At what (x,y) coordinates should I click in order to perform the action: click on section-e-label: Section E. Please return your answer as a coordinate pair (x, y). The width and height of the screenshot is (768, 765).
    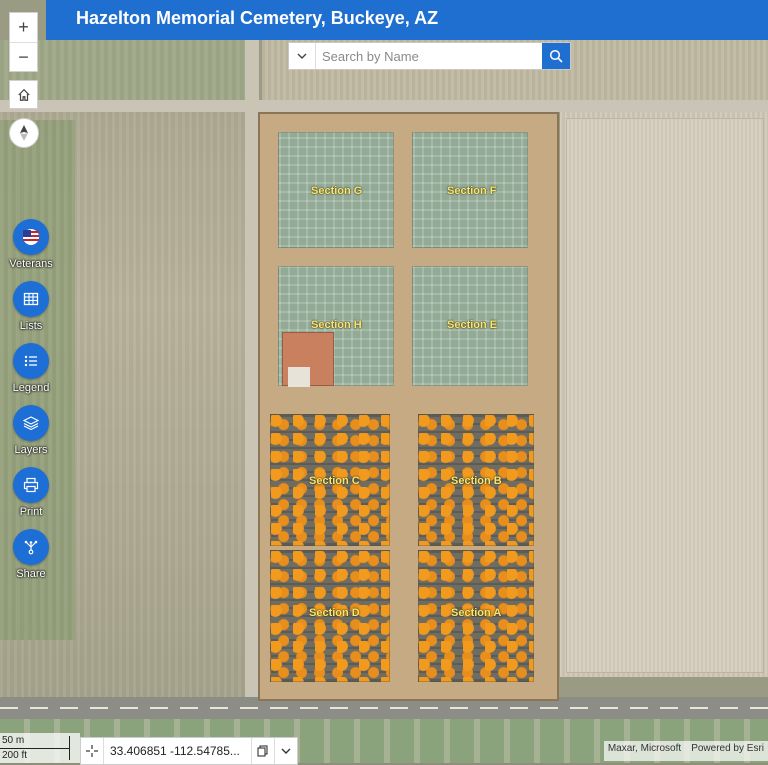
    Looking at the image, I should click on (472, 325).